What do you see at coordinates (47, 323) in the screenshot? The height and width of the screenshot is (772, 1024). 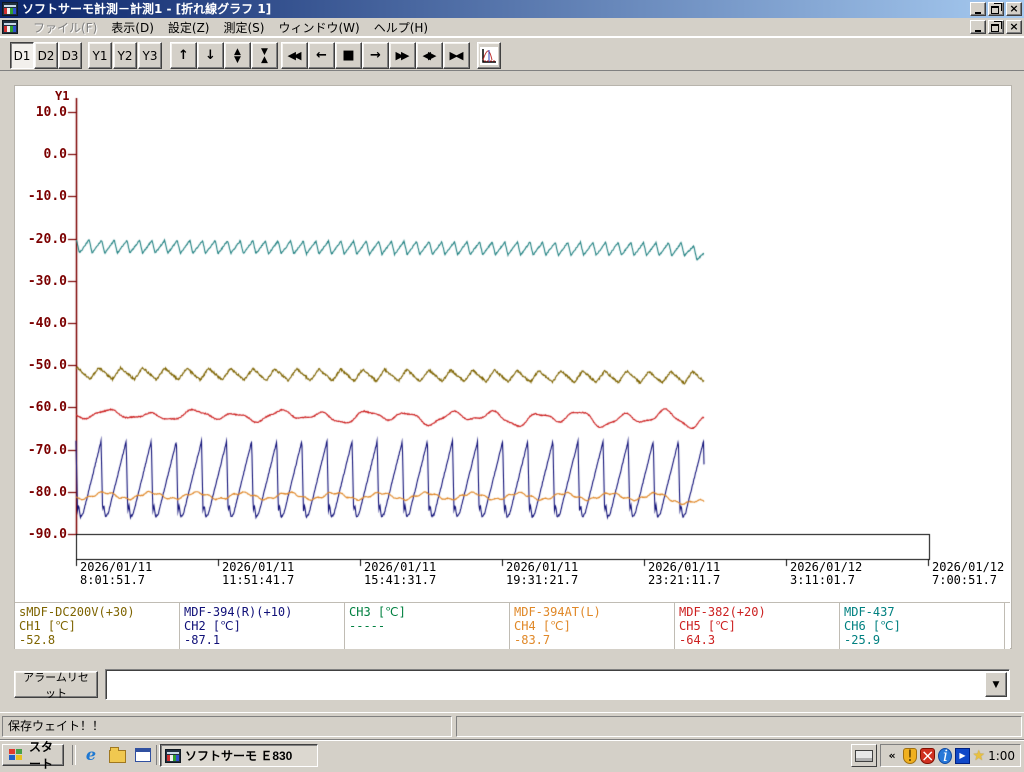 I see `y-tick-label: -40.0` at bounding box center [47, 323].